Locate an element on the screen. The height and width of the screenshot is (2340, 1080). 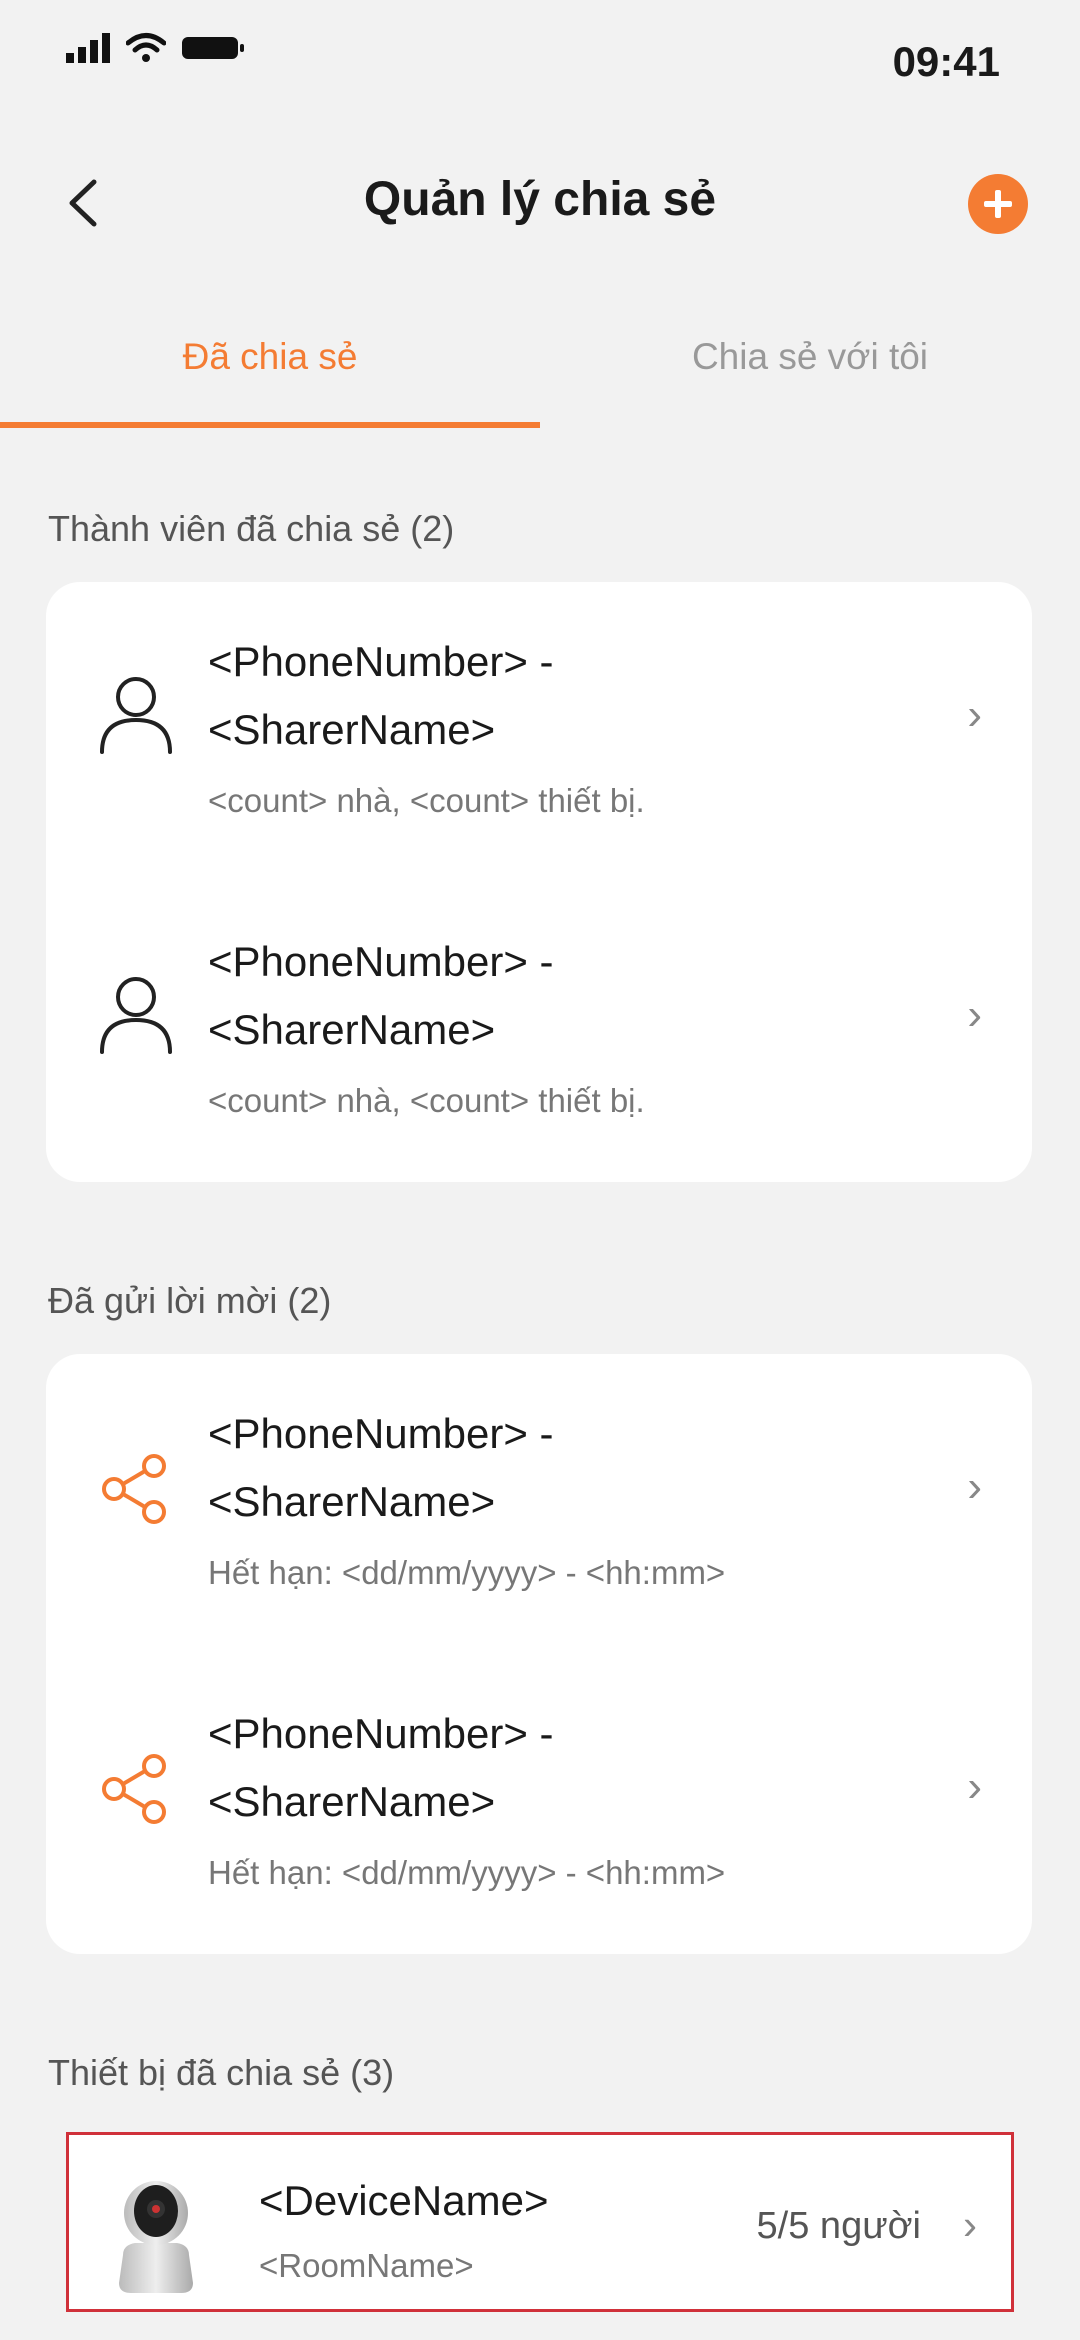
device-room: <RoomName> is located at coordinates (366, 2265).